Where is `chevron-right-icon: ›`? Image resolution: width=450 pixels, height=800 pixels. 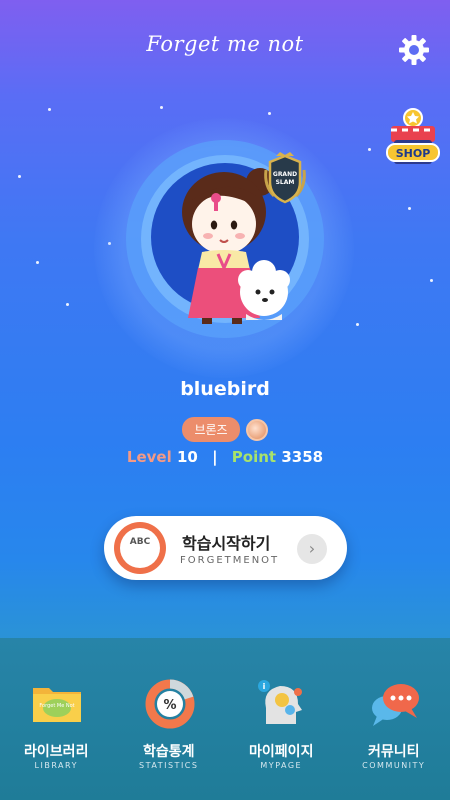 chevron-right-icon: › is located at coordinates (312, 549).